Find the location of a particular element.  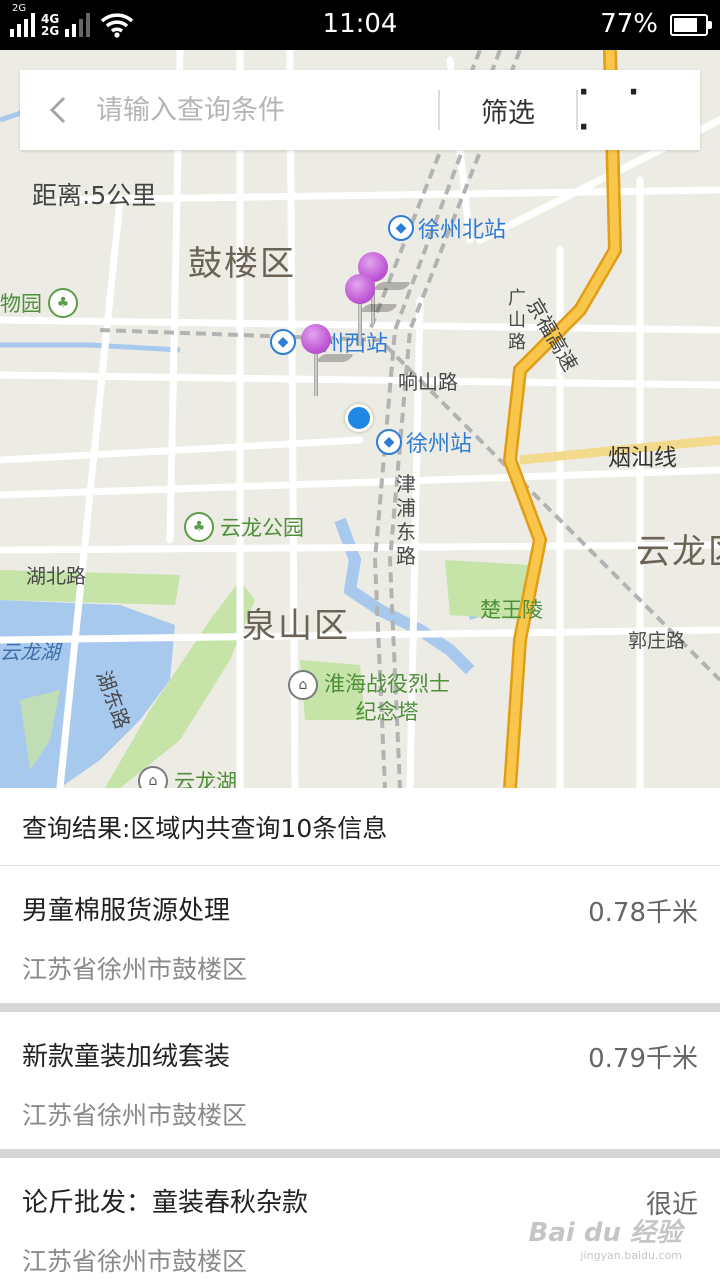

poi-chuwangling: 楚王陵 is located at coordinates (511, 609).